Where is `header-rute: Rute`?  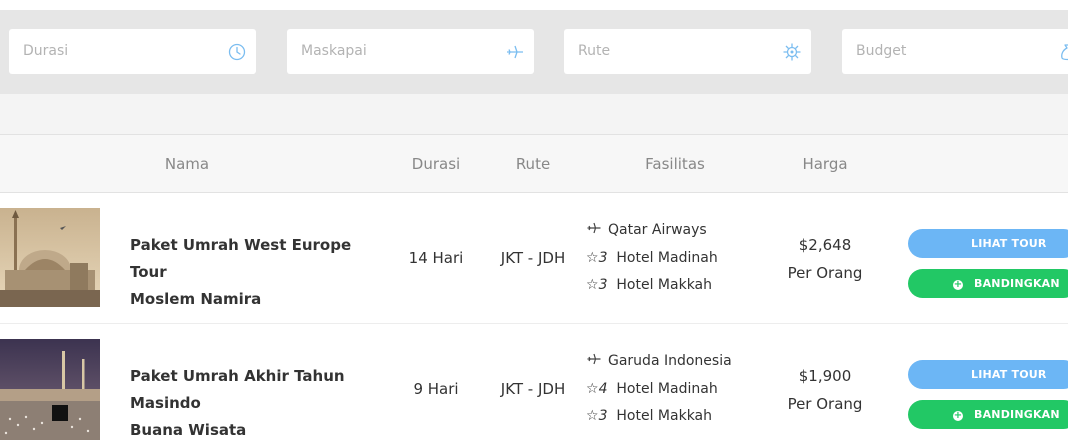
header-rute: Rute is located at coordinates (533, 164).